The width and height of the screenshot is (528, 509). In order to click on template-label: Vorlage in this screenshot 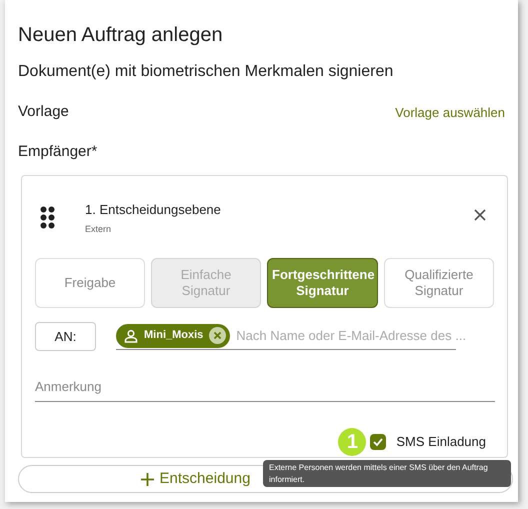, I will do `click(43, 112)`.